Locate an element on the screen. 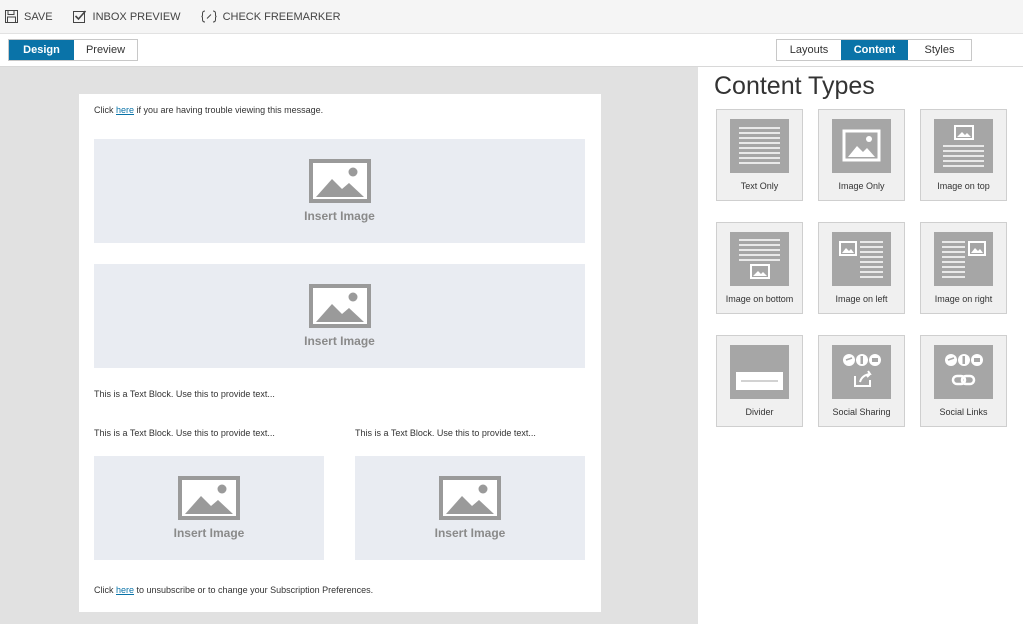 The height and width of the screenshot is (624, 1023). code-braces-icon is located at coordinates (209, 16).